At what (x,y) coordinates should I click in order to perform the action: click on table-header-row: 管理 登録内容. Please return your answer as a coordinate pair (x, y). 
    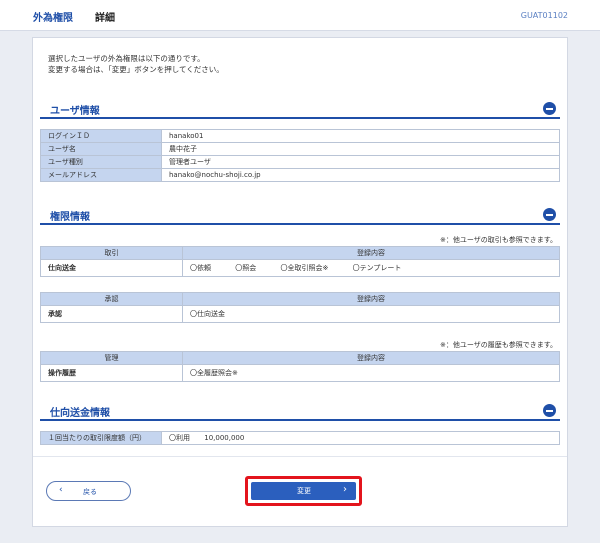
    Looking at the image, I should click on (300, 358).